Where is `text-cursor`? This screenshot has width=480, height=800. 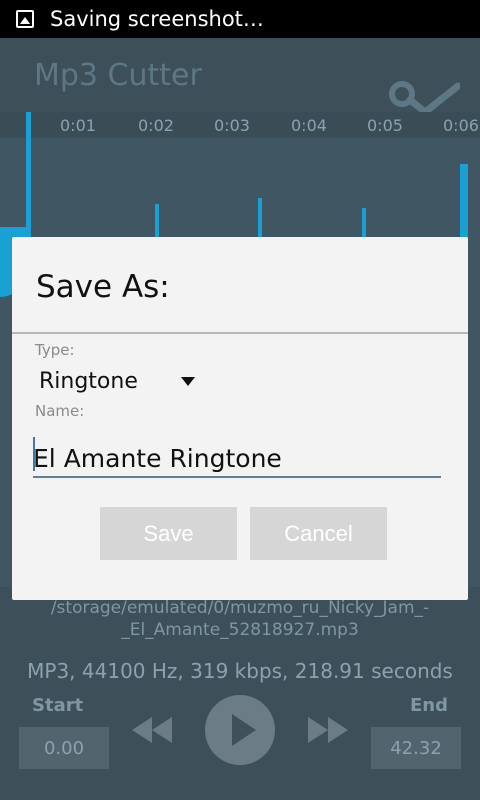
text-cursor is located at coordinates (34, 454).